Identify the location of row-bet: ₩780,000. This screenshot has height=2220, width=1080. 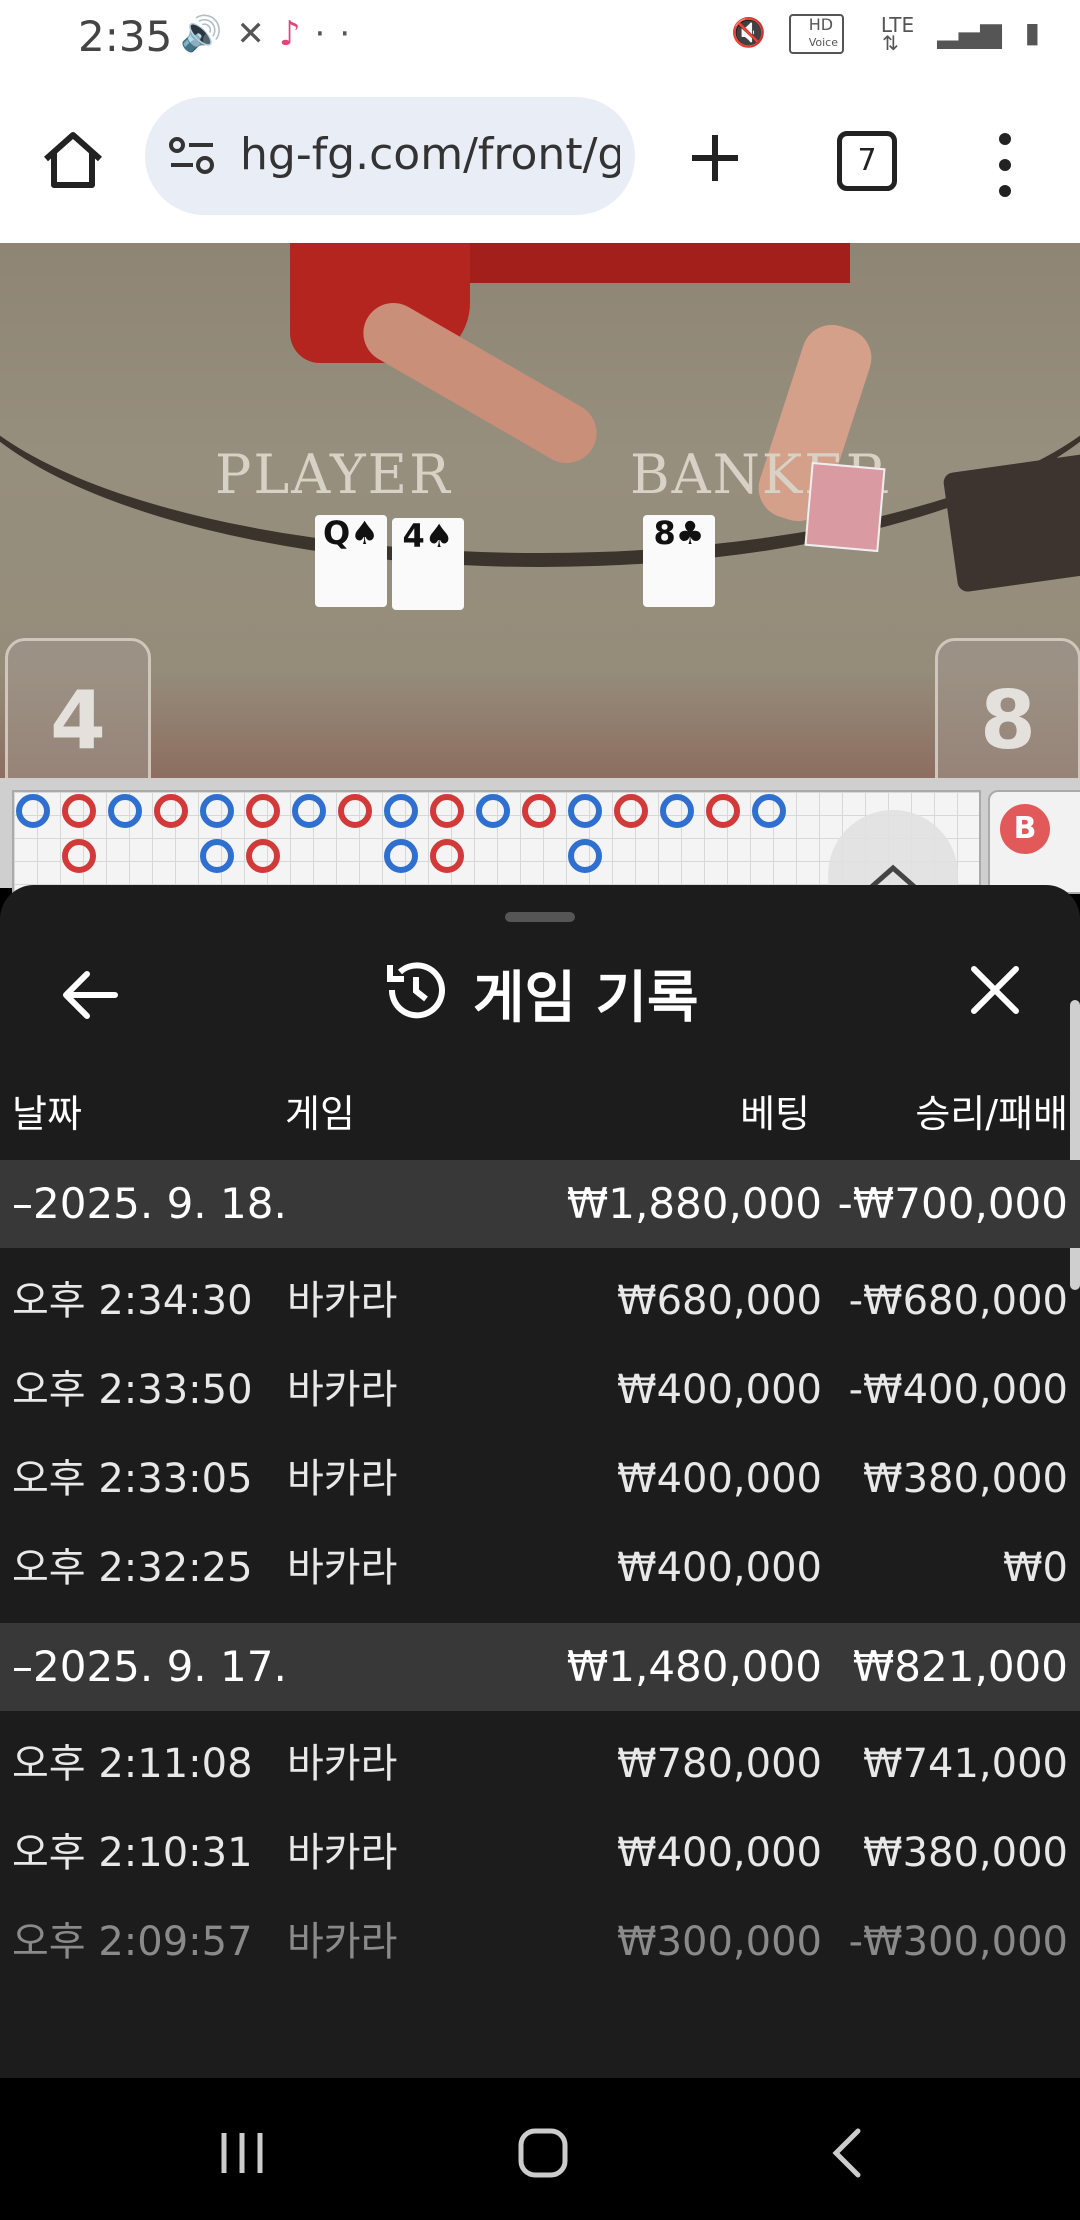
(719, 1764).